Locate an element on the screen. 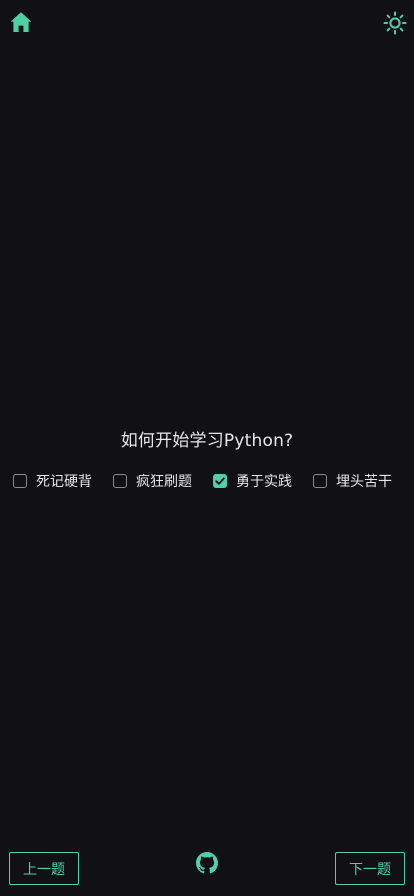 The width and height of the screenshot is (414, 896). option-3: 埋头苦干 is located at coordinates (352, 481).